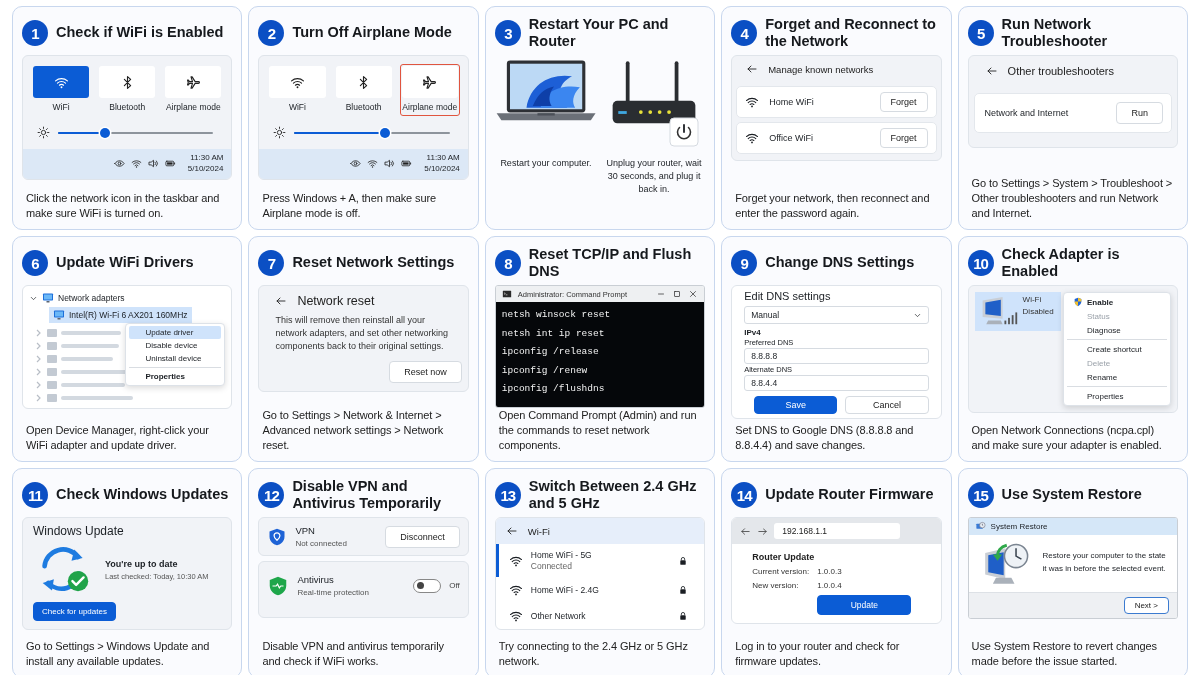 The image size is (1200, 675). What do you see at coordinates (550, 352) in the screenshot?
I see `command-line: ipconfig /release` at bounding box center [550, 352].